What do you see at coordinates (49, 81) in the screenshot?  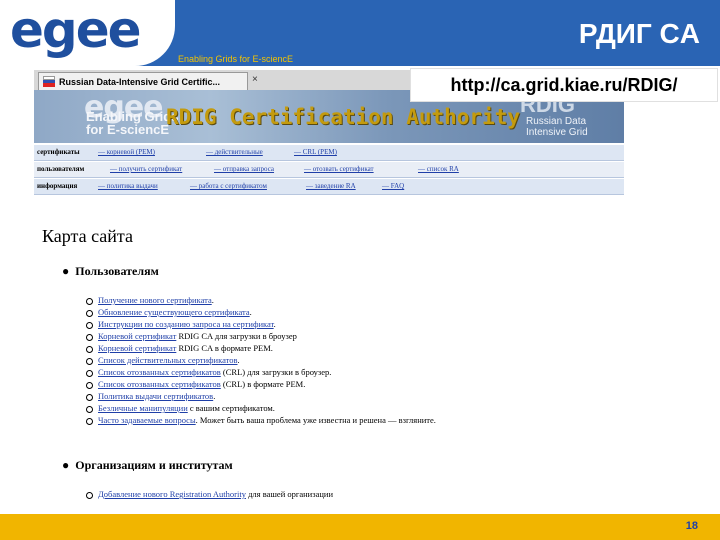 I see `russian-flag-icon` at bounding box center [49, 81].